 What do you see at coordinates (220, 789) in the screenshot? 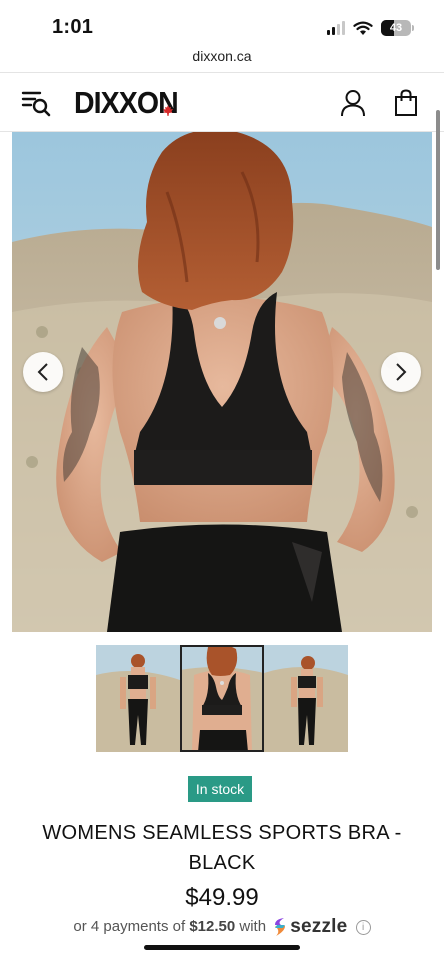
I see `stock-status-badge: In stock` at bounding box center [220, 789].